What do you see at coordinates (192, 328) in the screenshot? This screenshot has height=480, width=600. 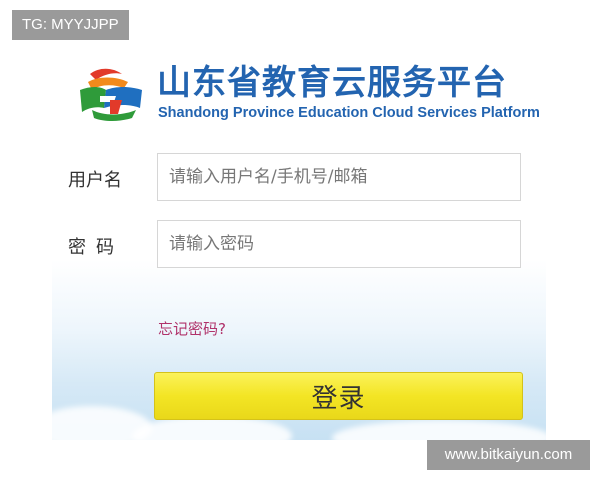 I see `forgot-password-link: 忘记密码?` at bounding box center [192, 328].